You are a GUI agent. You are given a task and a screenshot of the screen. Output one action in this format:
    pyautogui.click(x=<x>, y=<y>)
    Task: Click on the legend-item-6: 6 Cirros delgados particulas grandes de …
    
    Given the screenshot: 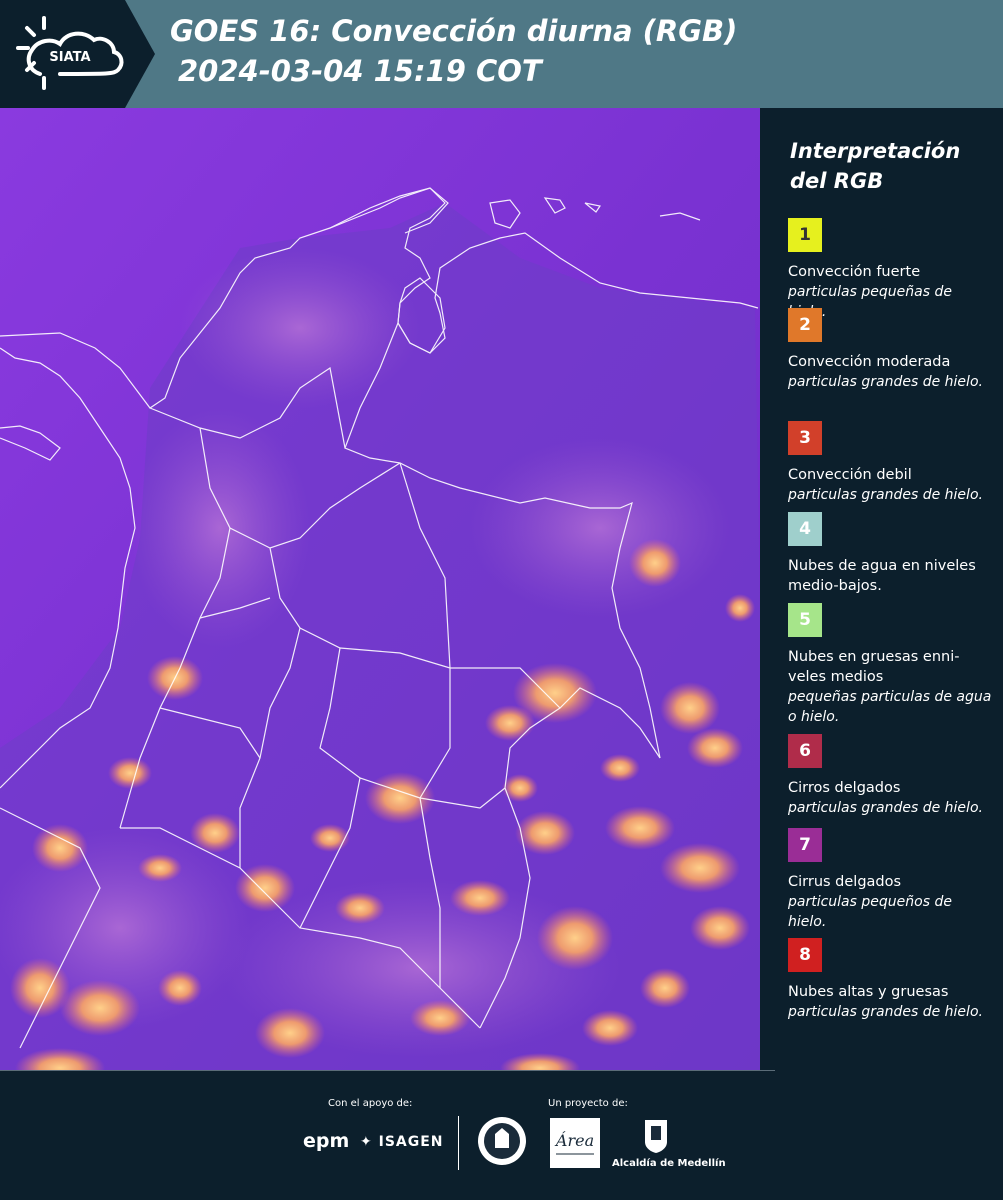 What is the action you would take?
    pyautogui.click(x=890, y=776)
    